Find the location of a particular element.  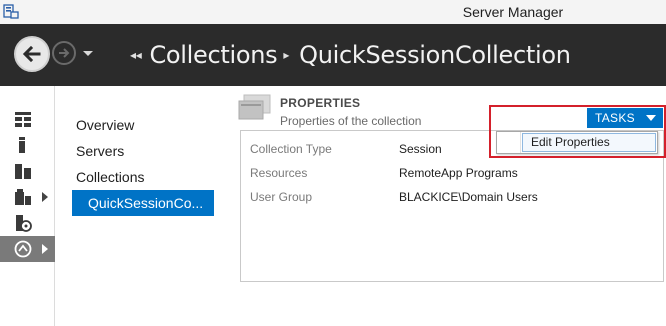

property-value: Session is located at coordinates (420, 149).